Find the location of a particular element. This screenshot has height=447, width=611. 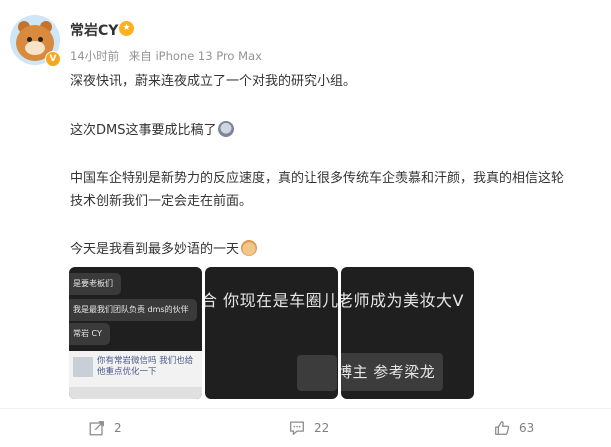

post-line: 这次DMS这事要成比稿了 is located at coordinates (143, 130).